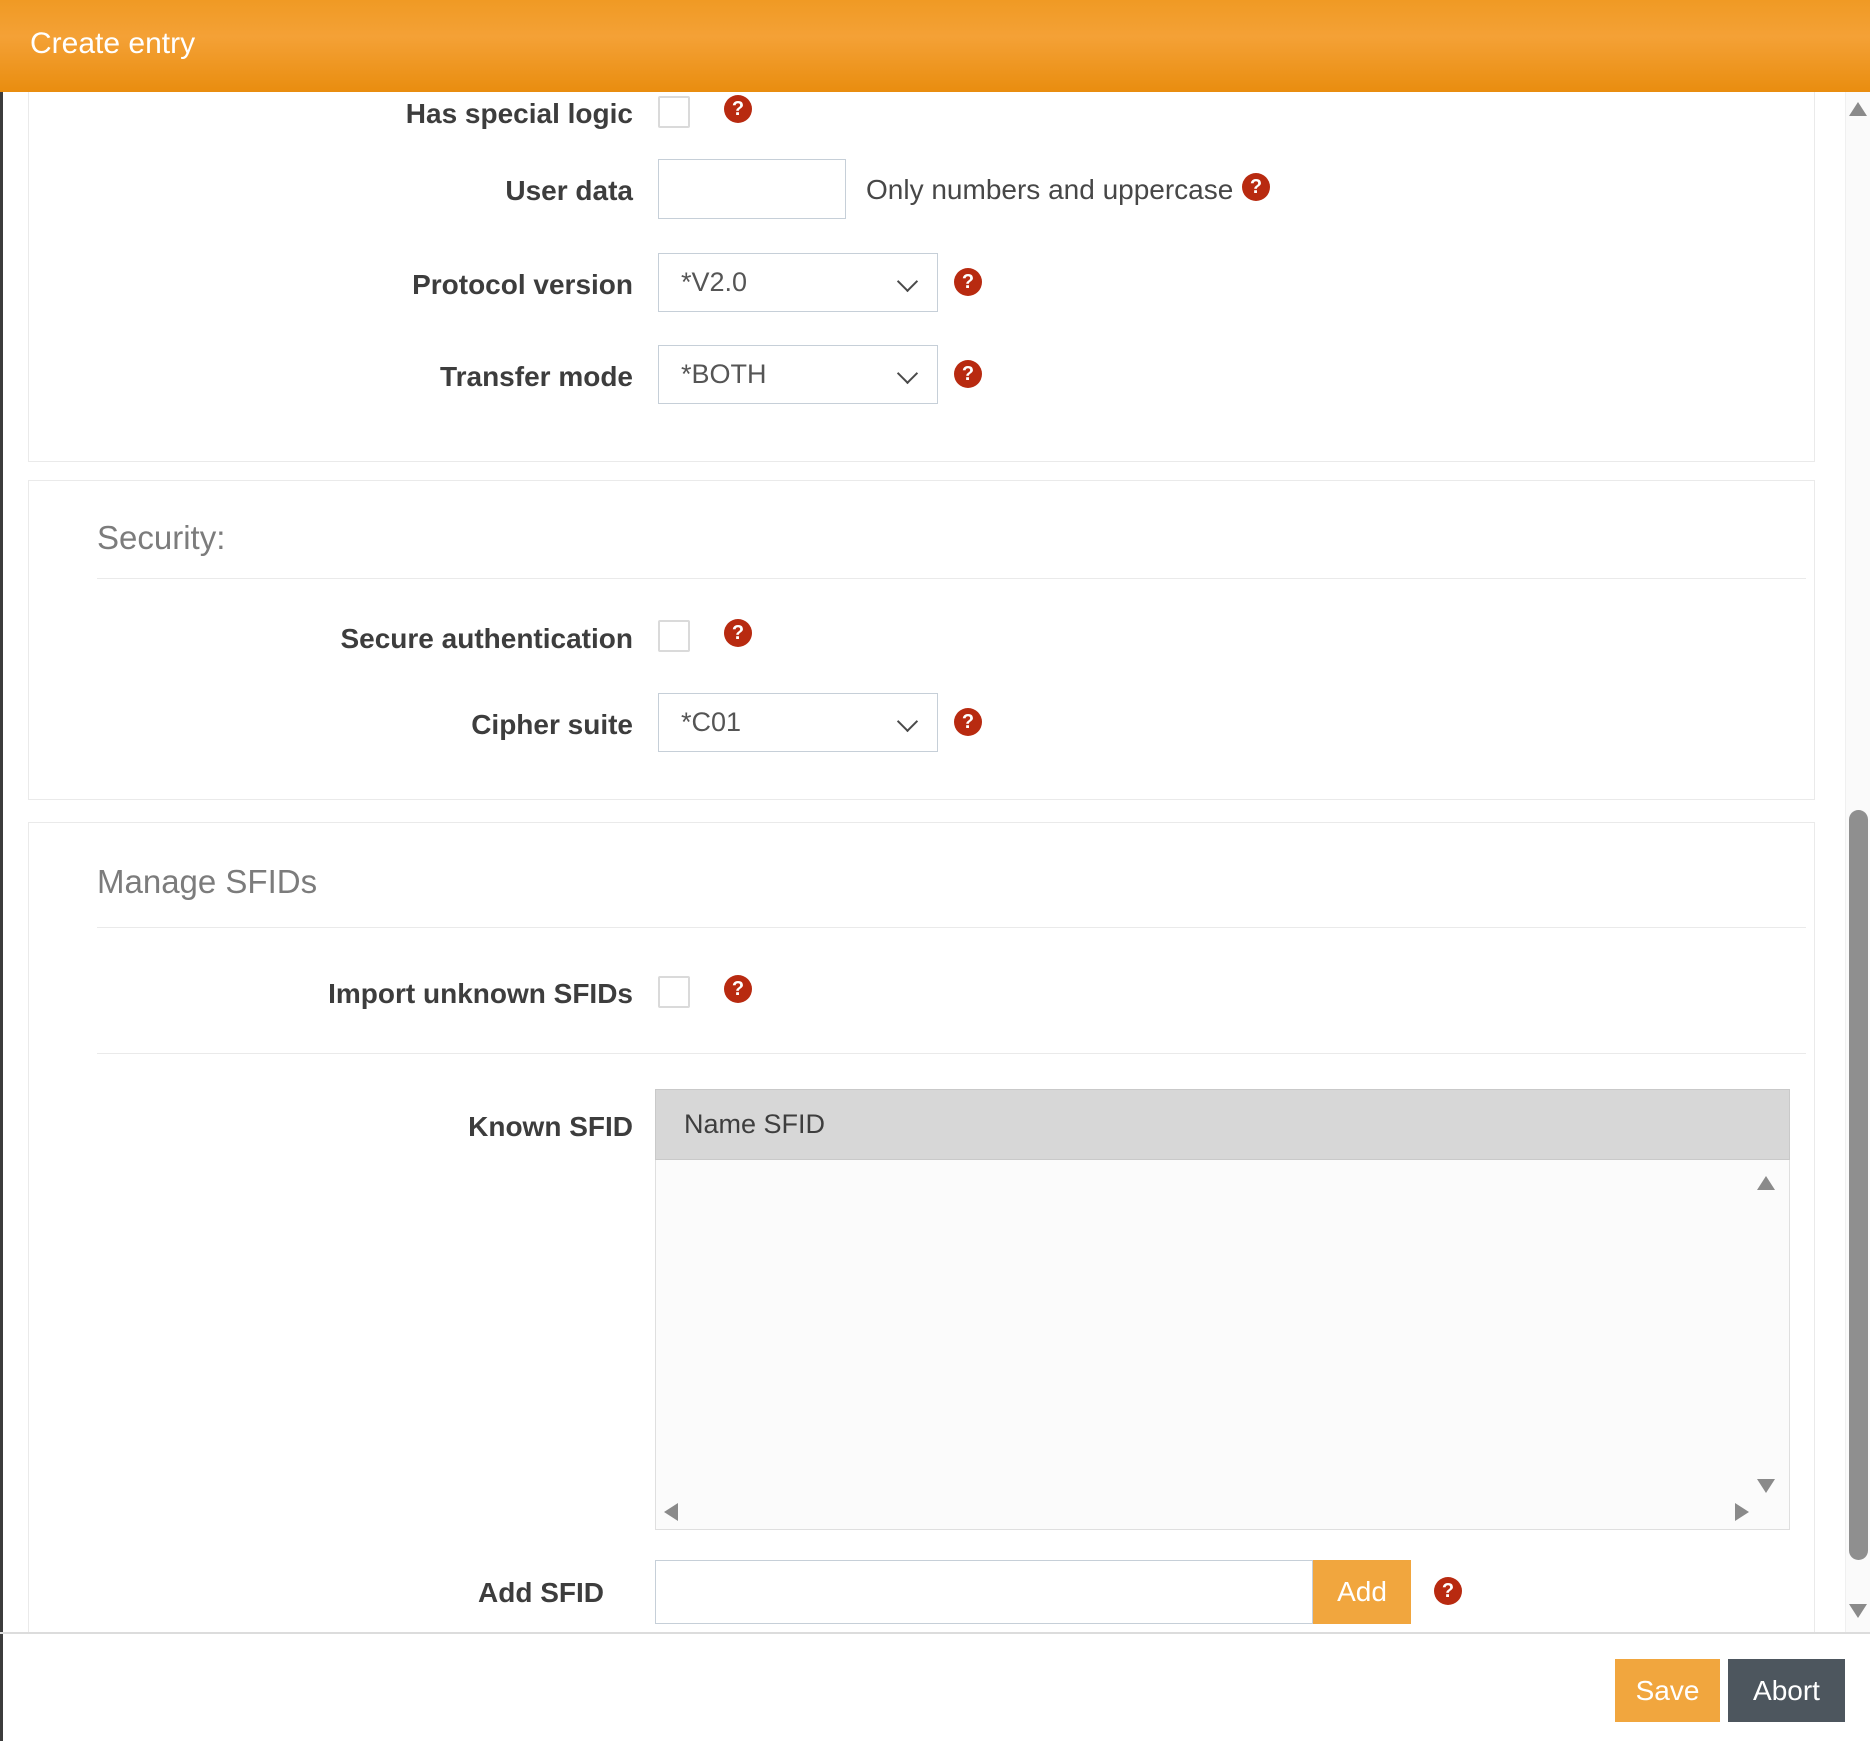 This screenshot has height=1741, width=1870. Describe the element at coordinates (569, 190) in the screenshot. I see `user-data-label: User data` at that location.